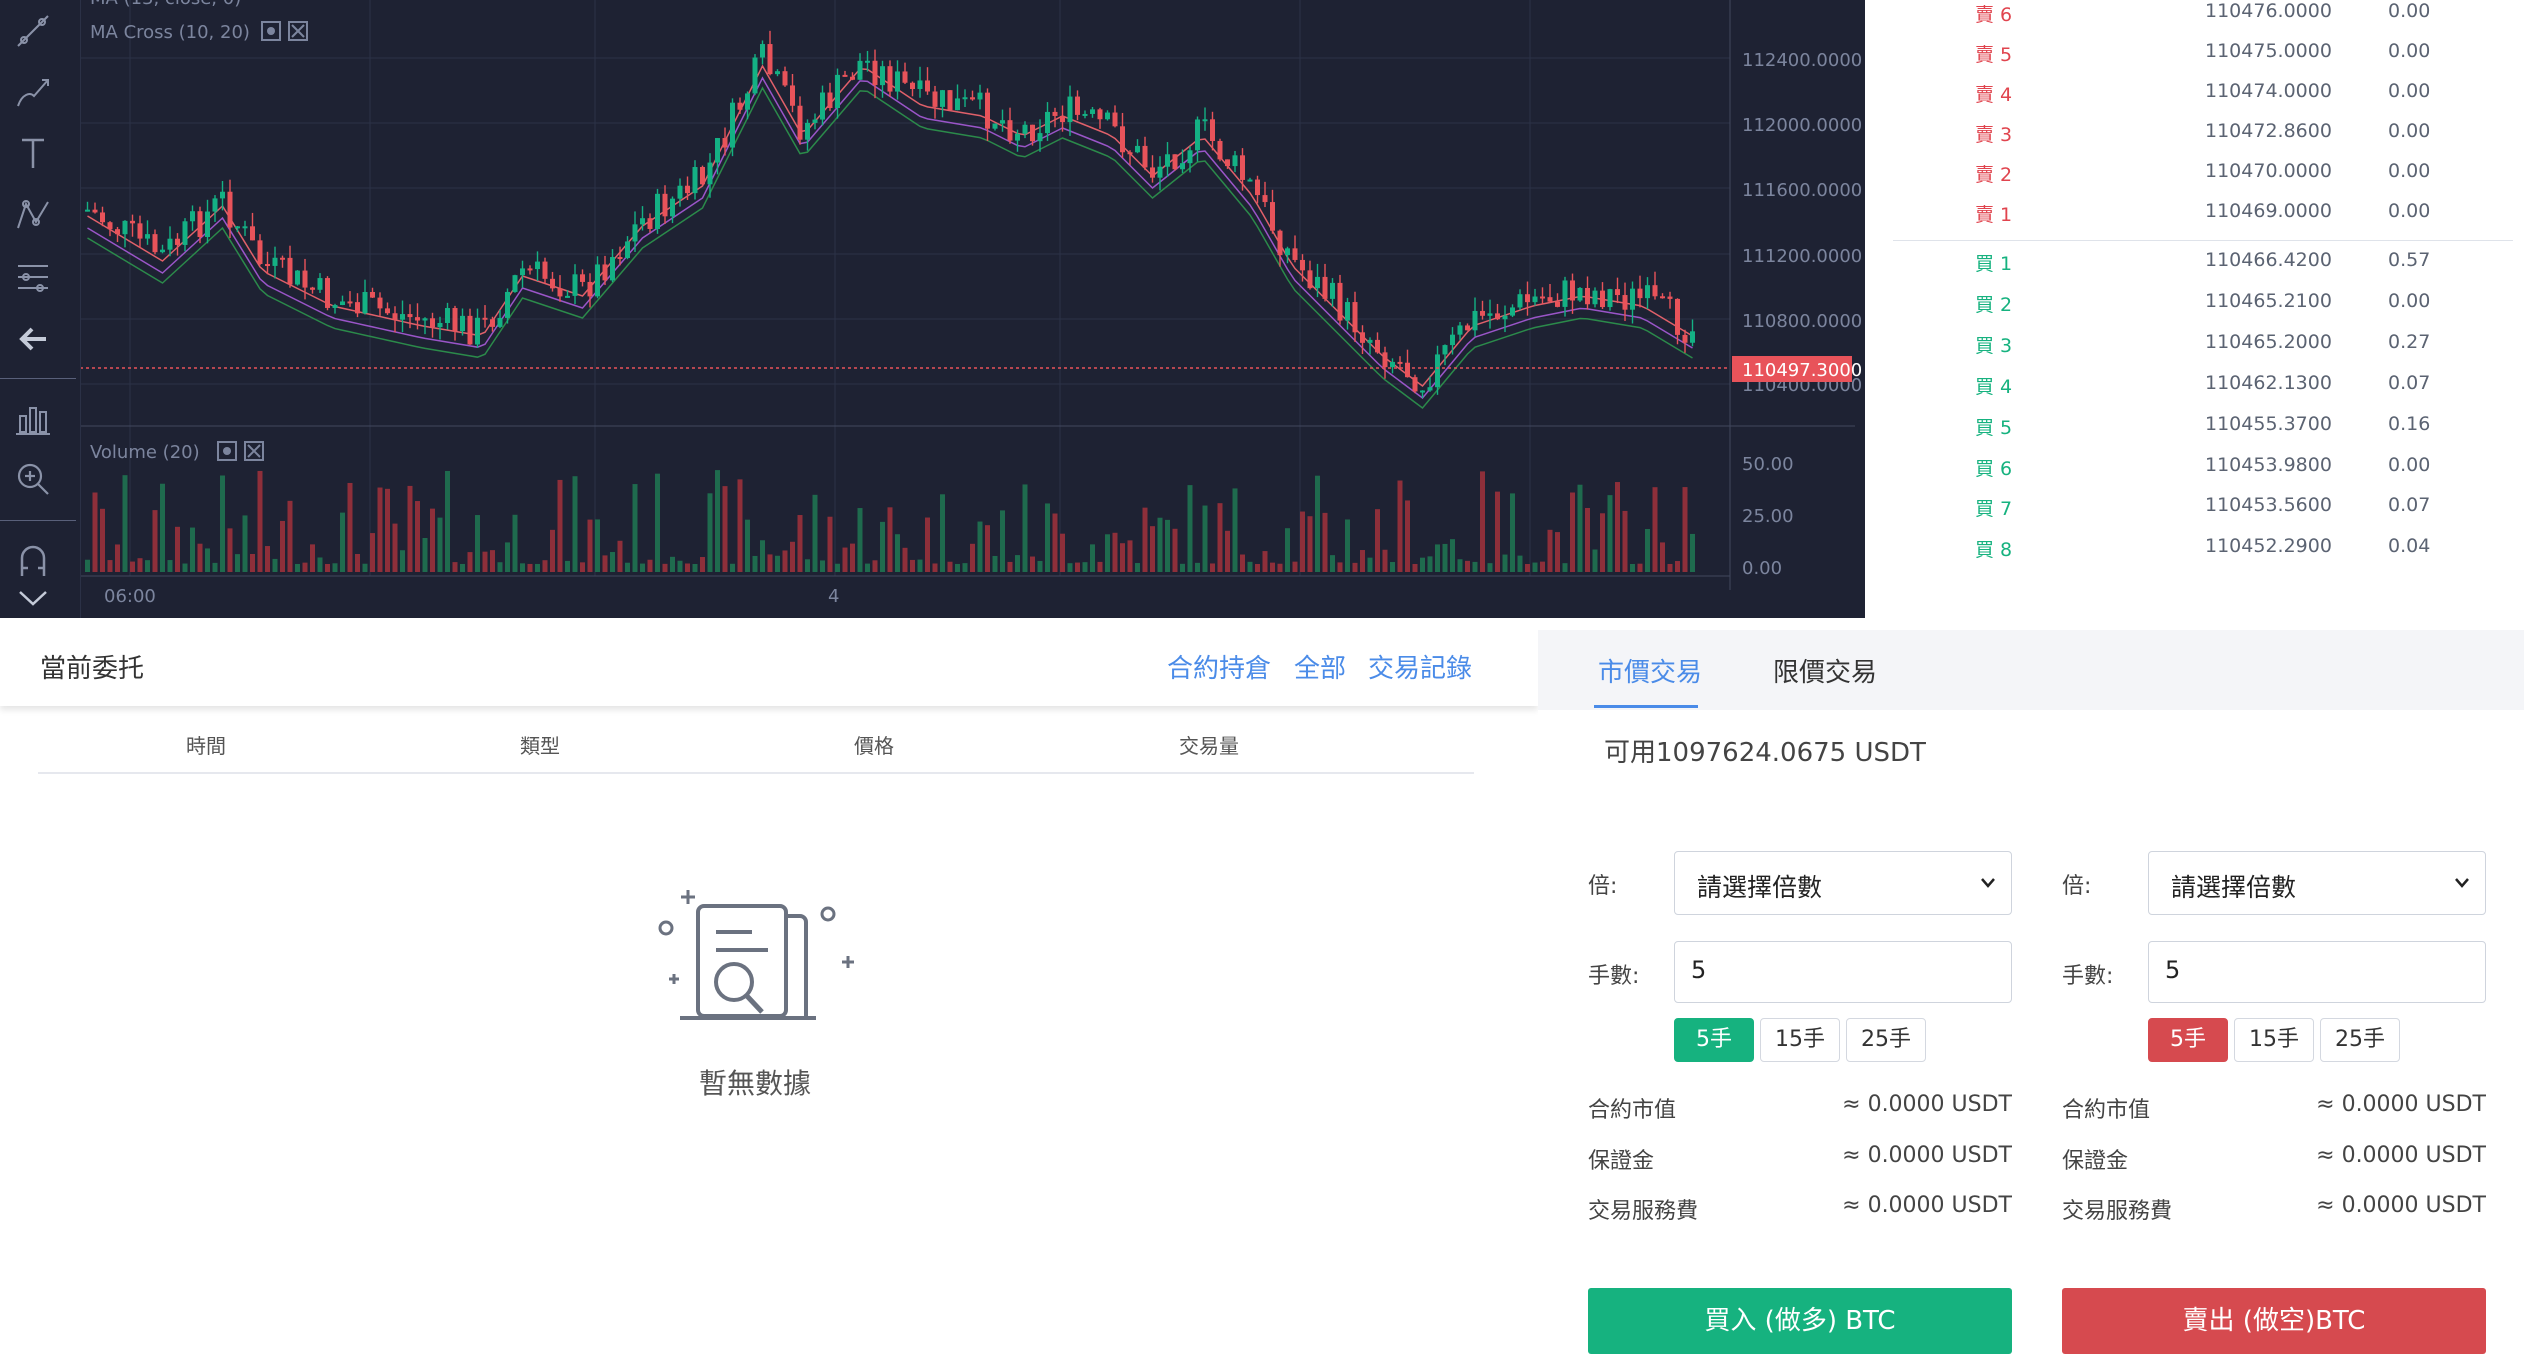 This screenshot has height=1371, width=2524. Describe the element at coordinates (2194, 140) in the screenshot. I see `ask-row: 賣 3 110472.8600 0.00` at that location.